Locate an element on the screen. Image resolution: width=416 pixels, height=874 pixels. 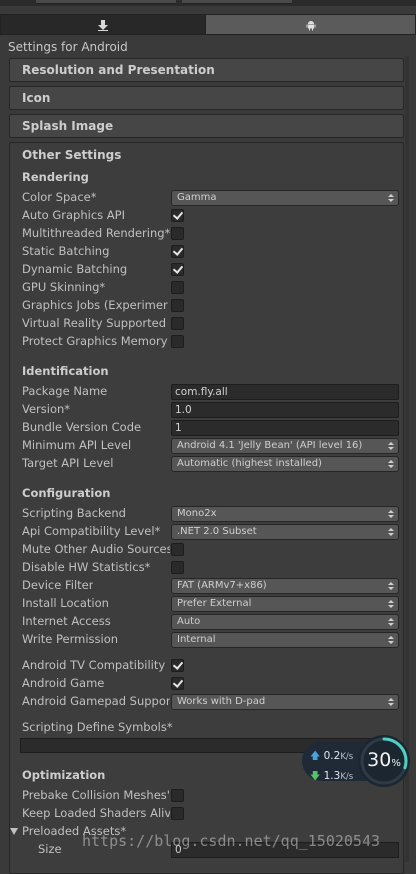
scripting-backend-label: Scripting Backend is located at coordinates (74, 513).